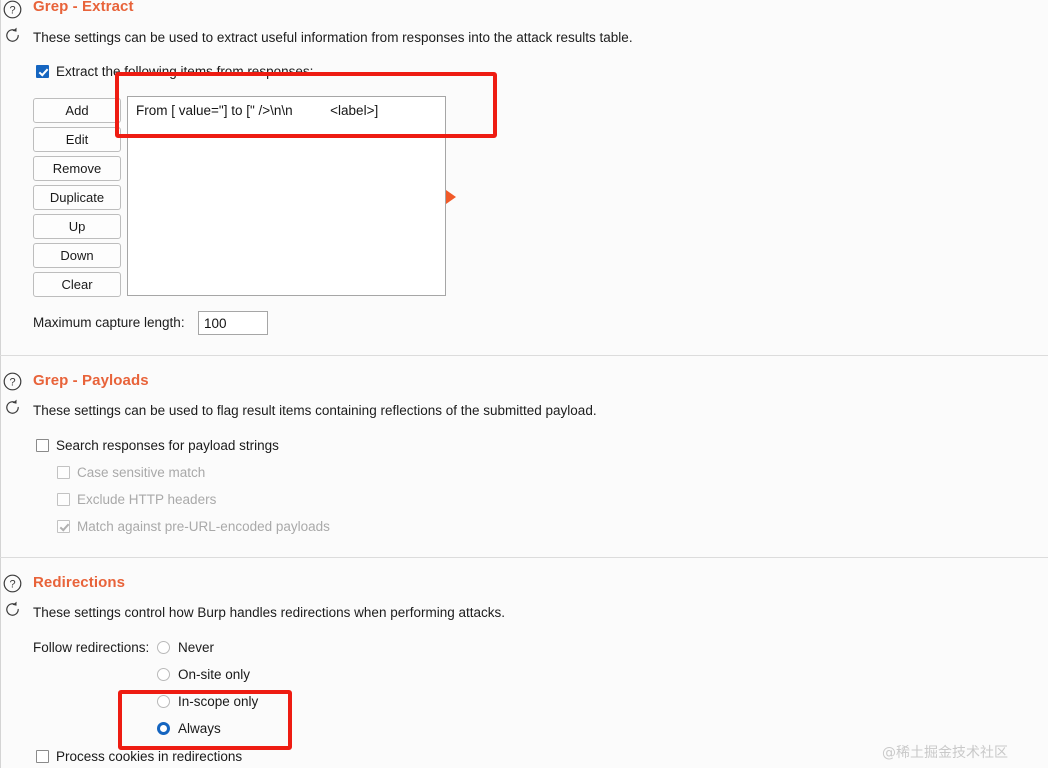  What do you see at coordinates (257, 110) in the screenshot?
I see `list-item: From [ value="] to [" />\n\n <label>]` at bounding box center [257, 110].